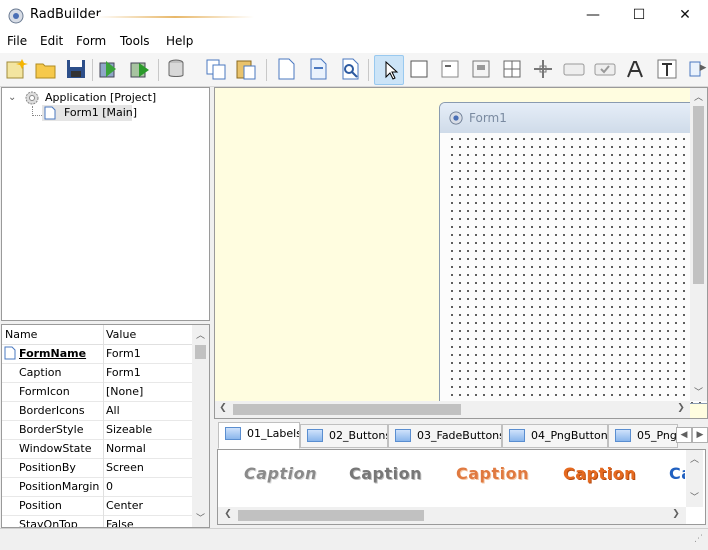 This screenshot has width=708, height=550. What do you see at coordinates (573, 118) in the screenshot?
I see `form1-titlebar: Form1` at bounding box center [573, 118].